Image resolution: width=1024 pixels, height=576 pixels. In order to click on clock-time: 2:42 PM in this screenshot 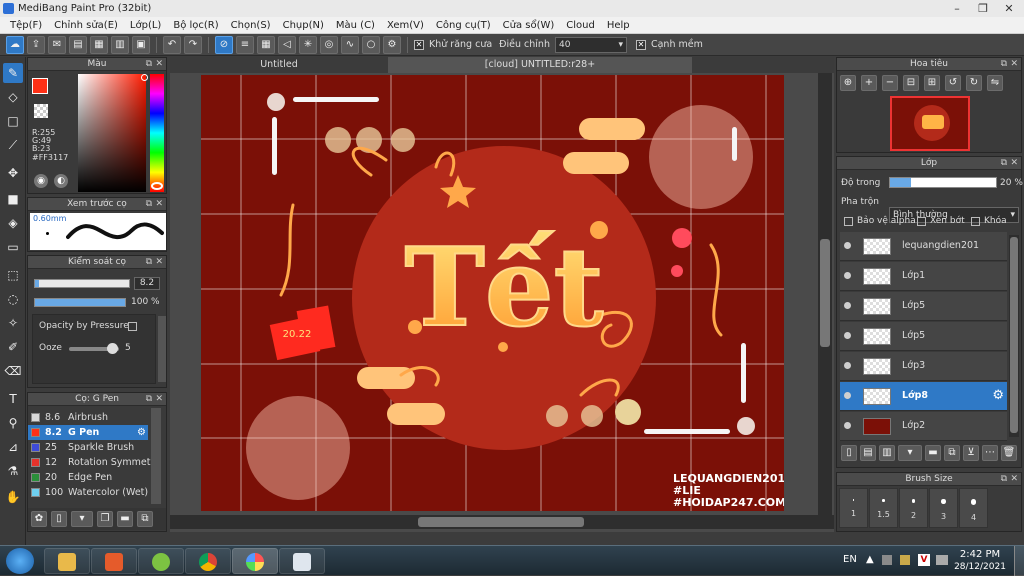, I will do `click(980, 554)`.